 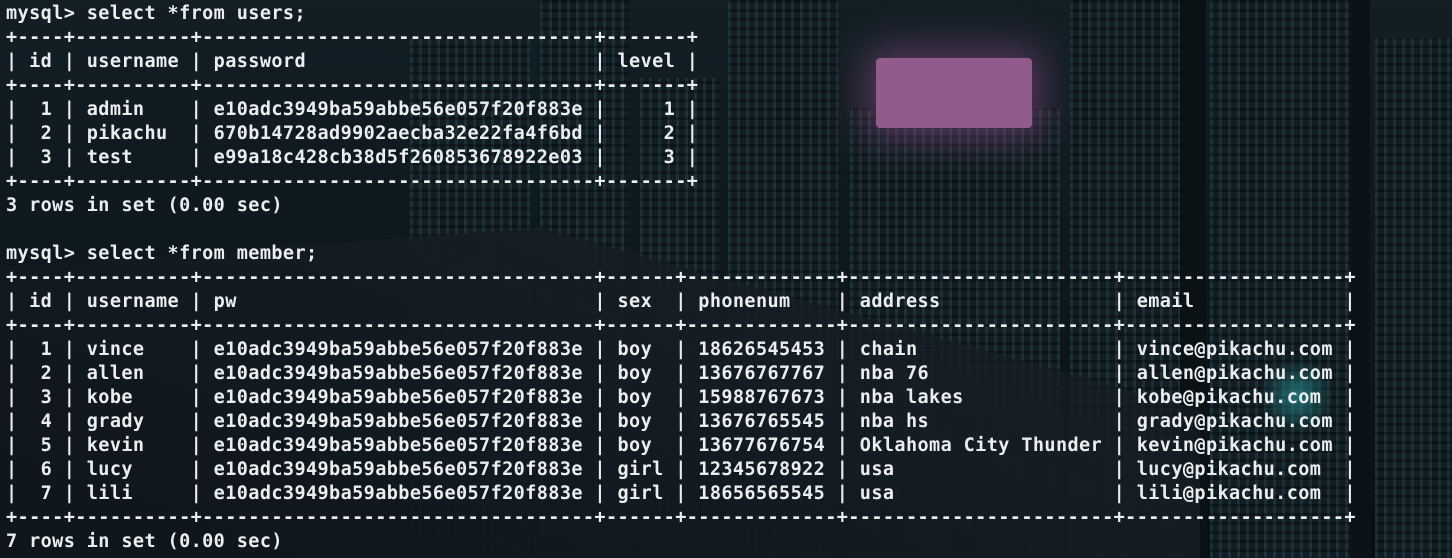 I want to click on command-line: mysql> select *from member;, so click(x=162, y=253).